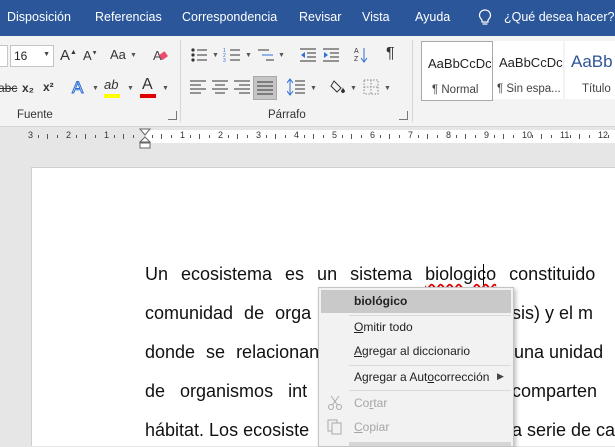 This screenshot has width=615, height=447. I want to click on sort-icon: A Z, so click(361, 55).